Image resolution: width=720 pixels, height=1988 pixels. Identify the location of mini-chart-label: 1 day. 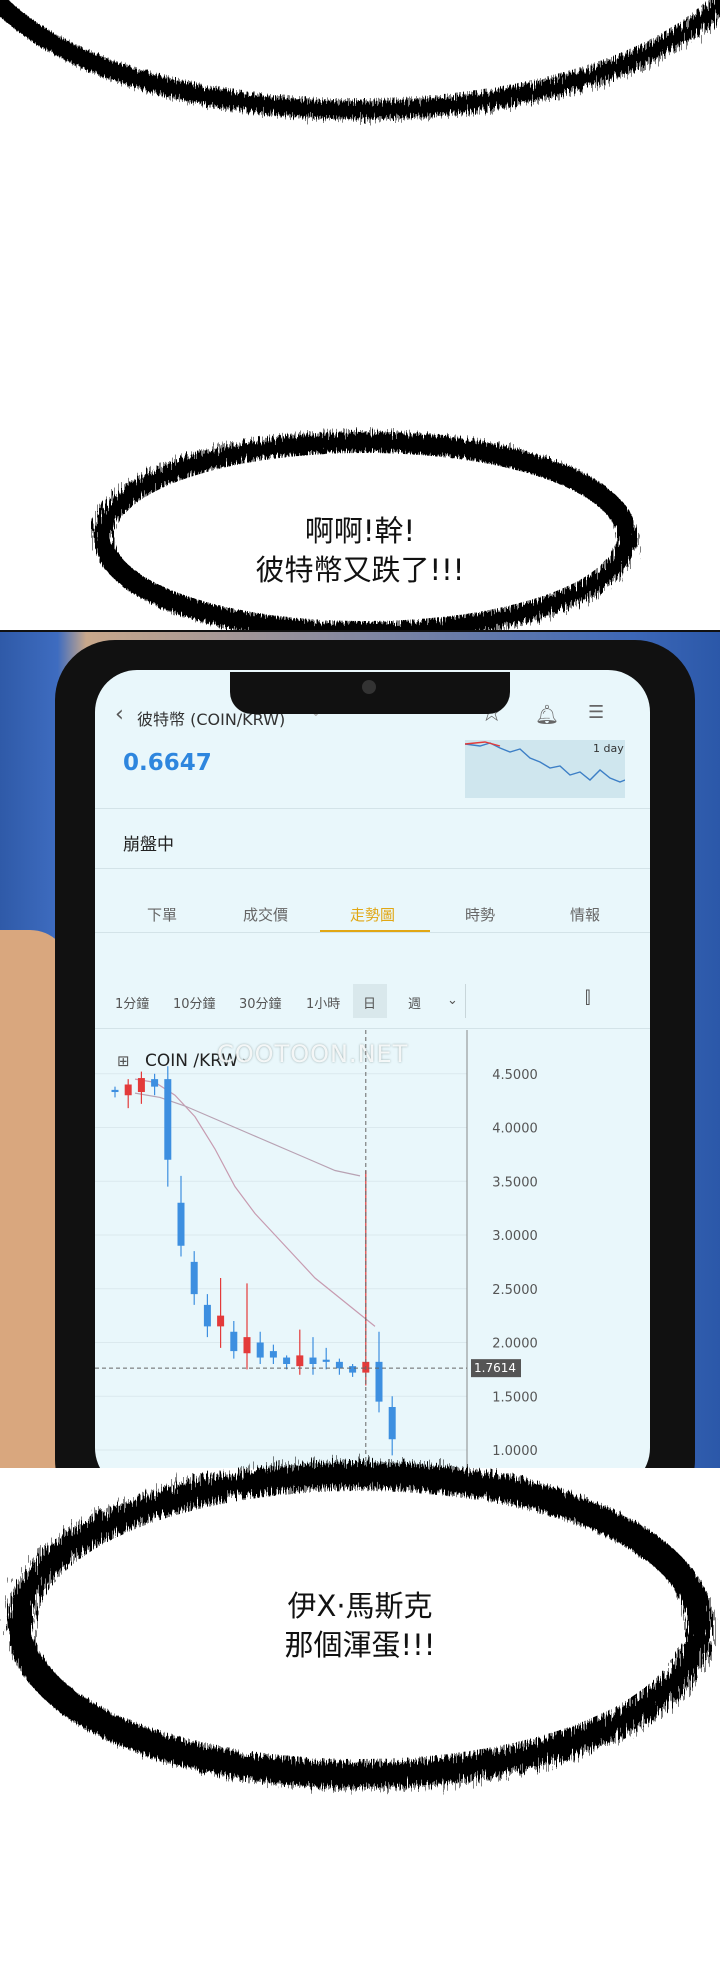
(608, 748).